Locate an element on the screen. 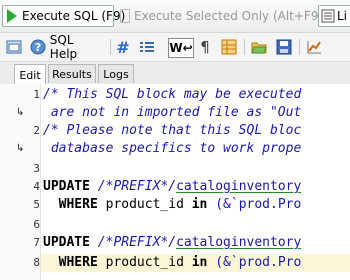 This screenshot has width=350, height=280. word-wrap-toggle: W↩ is located at coordinates (181, 48).